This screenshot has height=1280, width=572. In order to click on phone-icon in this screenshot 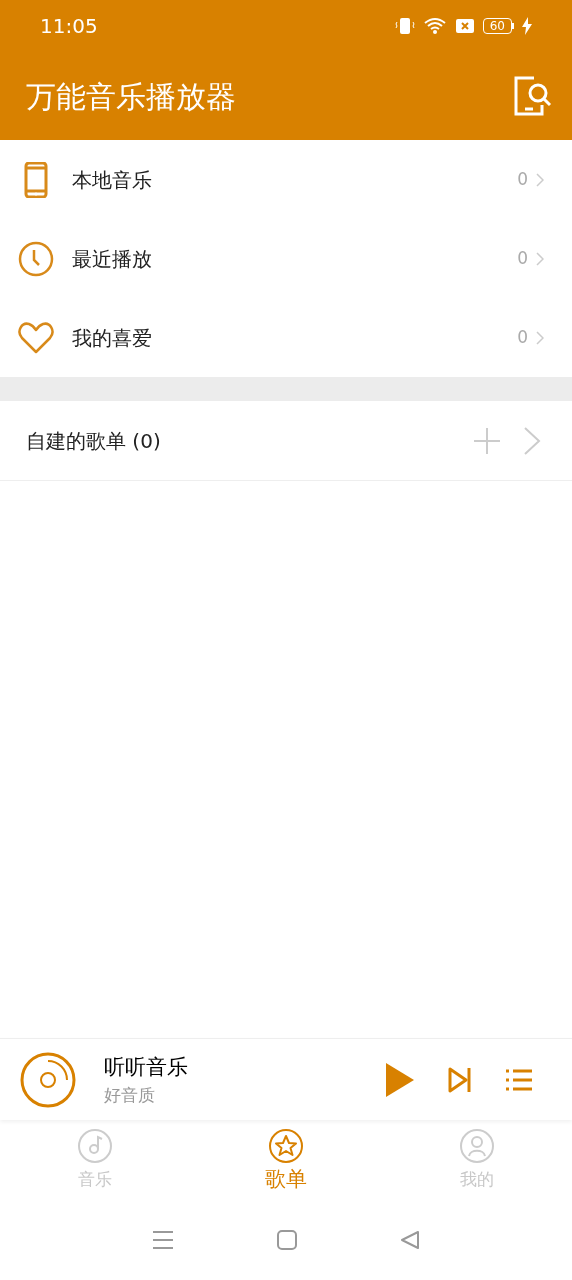, I will do `click(36, 179)`.